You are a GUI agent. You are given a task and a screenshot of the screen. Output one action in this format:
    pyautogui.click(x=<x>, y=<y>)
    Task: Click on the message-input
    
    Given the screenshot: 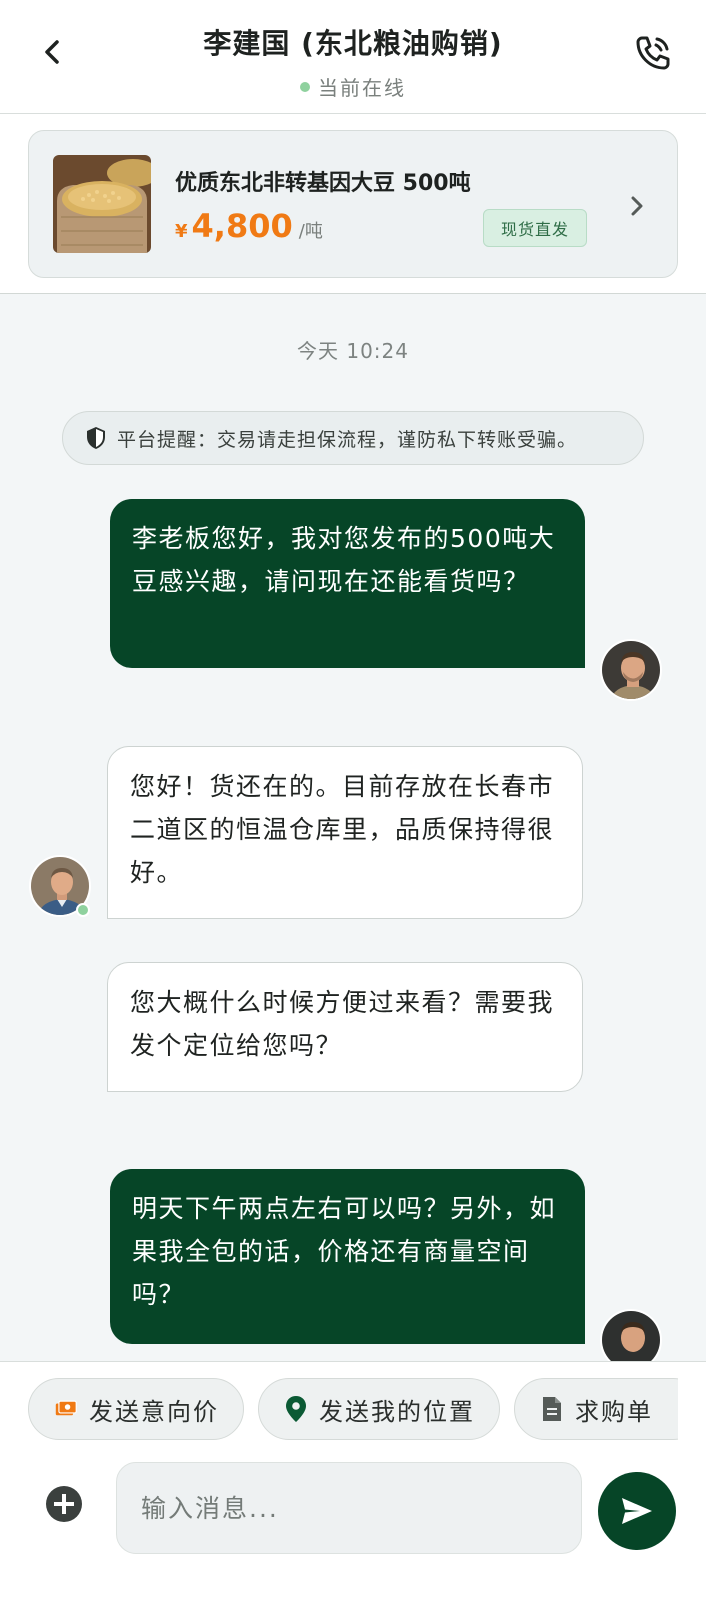 What is the action you would take?
    pyautogui.click(x=349, y=1508)
    